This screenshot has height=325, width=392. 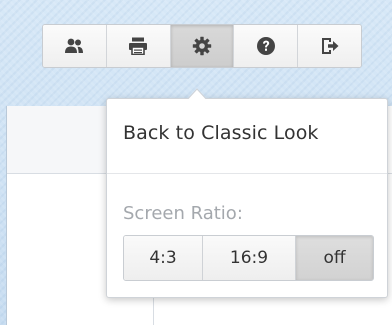 What do you see at coordinates (153, 310) in the screenshot?
I see `panel-column-divider` at bounding box center [153, 310].